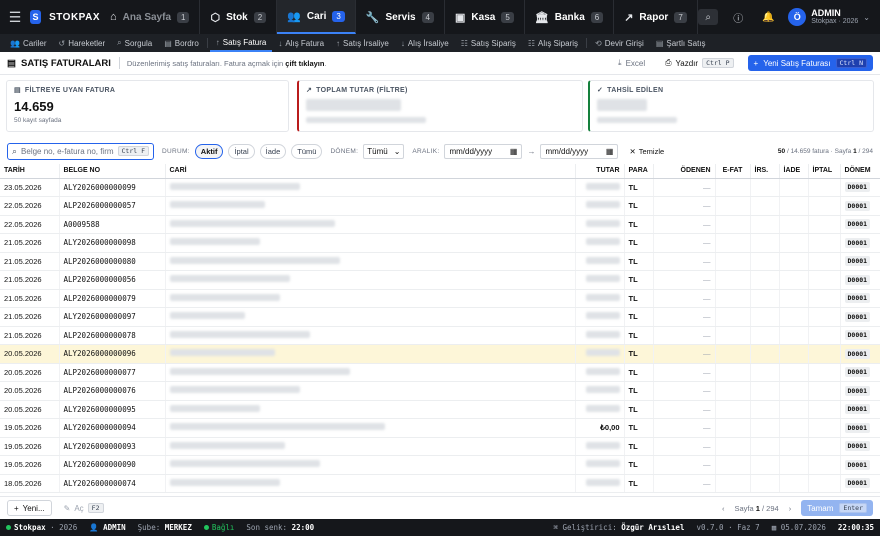 The width and height of the screenshot is (880, 536). What do you see at coordinates (344, 151) in the screenshot?
I see `period-filter-label: DÖNEM:` at bounding box center [344, 151].